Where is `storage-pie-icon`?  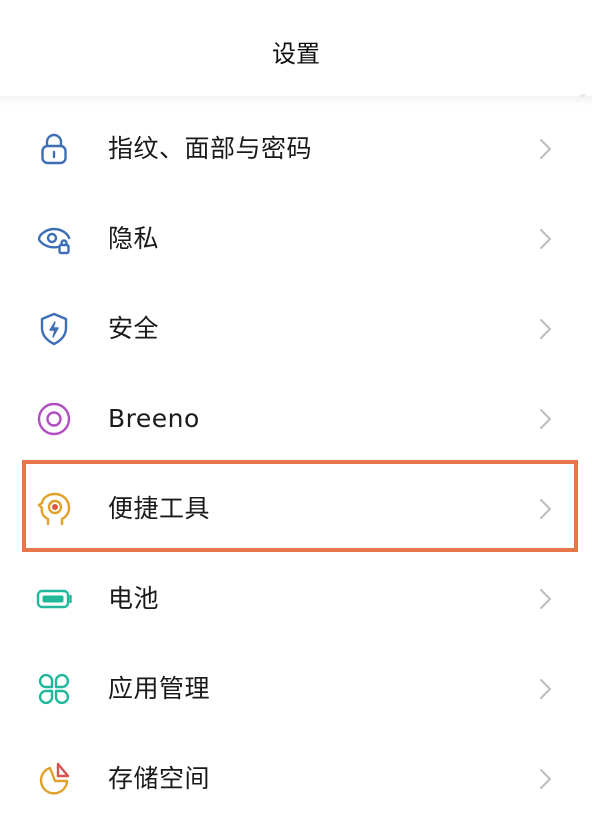 storage-pie-icon is located at coordinates (54, 779).